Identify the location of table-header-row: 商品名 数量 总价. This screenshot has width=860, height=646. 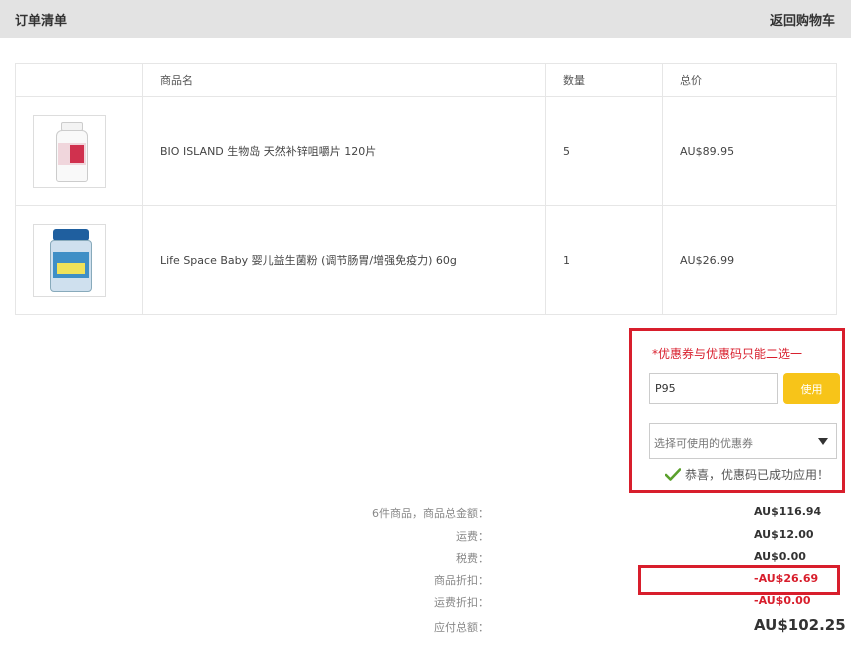
(426, 80).